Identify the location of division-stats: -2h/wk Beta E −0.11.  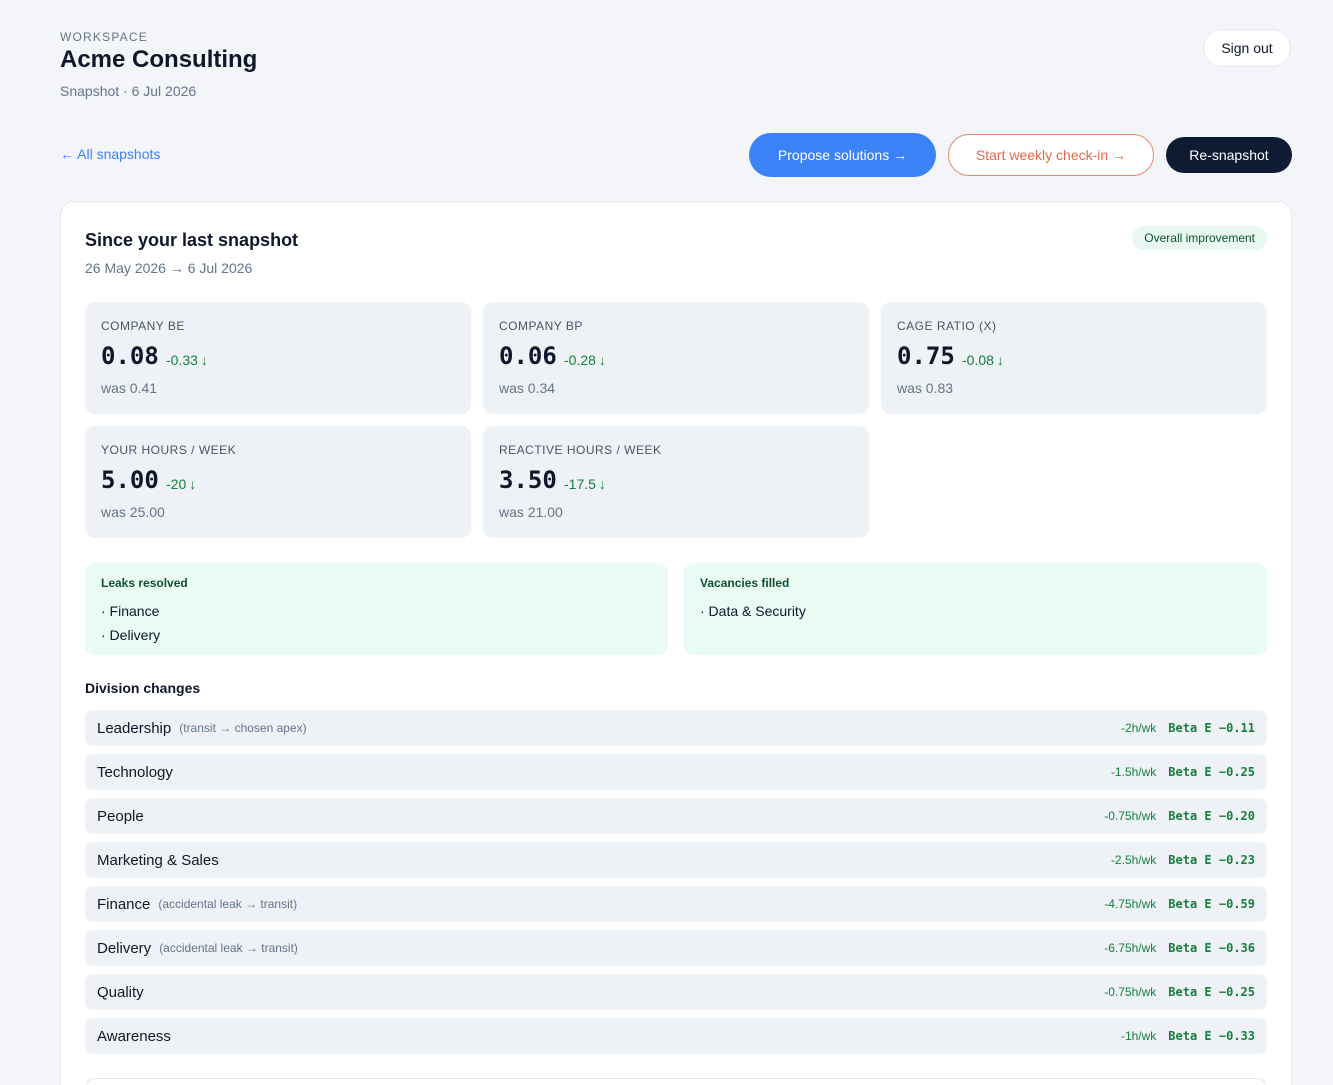
(1188, 728).